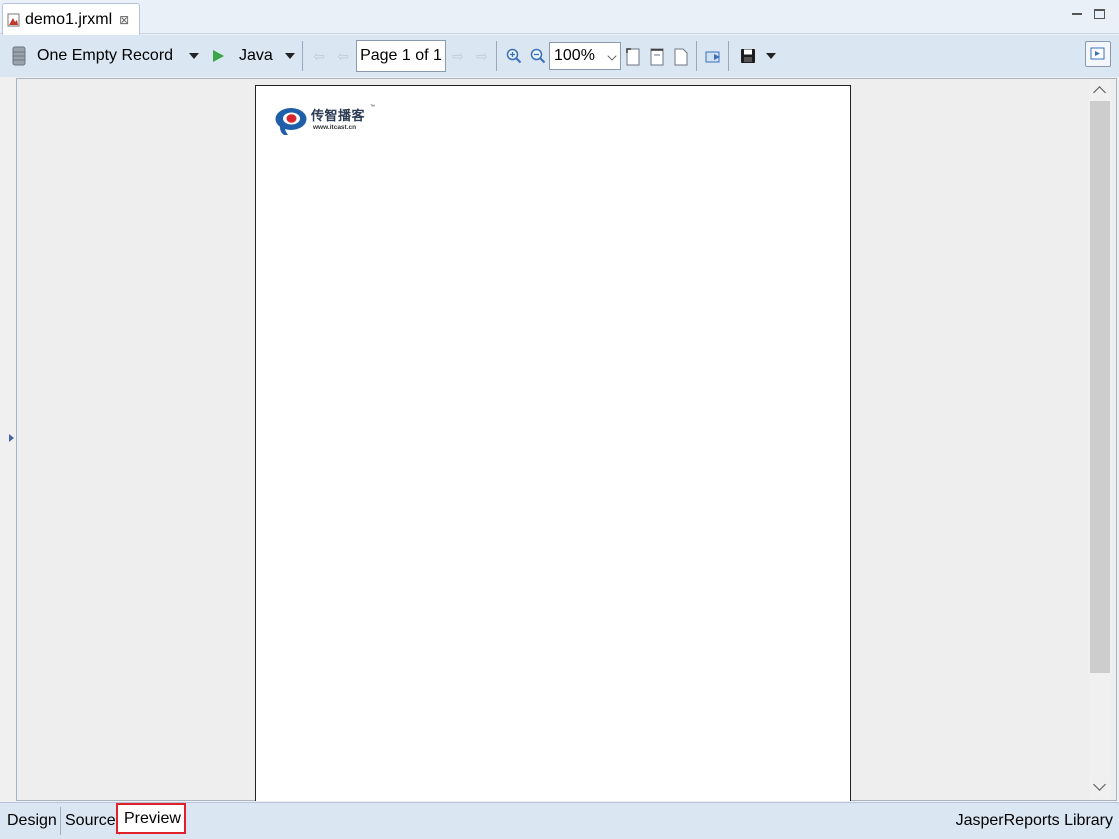 The width and height of the screenshot is (1119, 839). I want to click on save-icon, so click(748, 56).